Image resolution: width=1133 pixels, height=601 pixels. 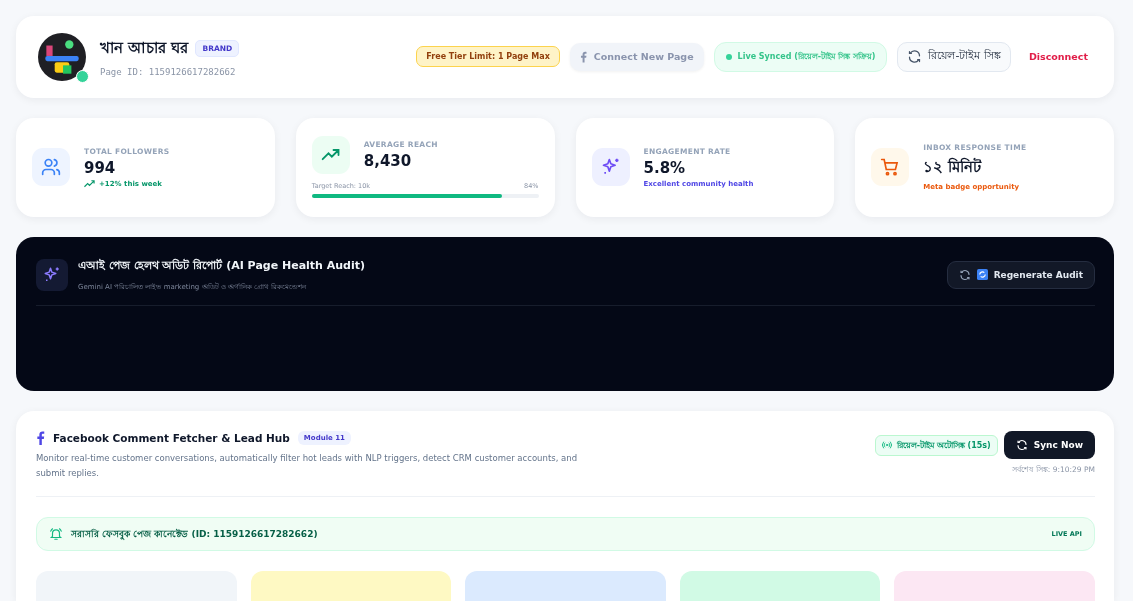 I want to click on sync-now-button: Sync Now, so click(x=1049, y=445).